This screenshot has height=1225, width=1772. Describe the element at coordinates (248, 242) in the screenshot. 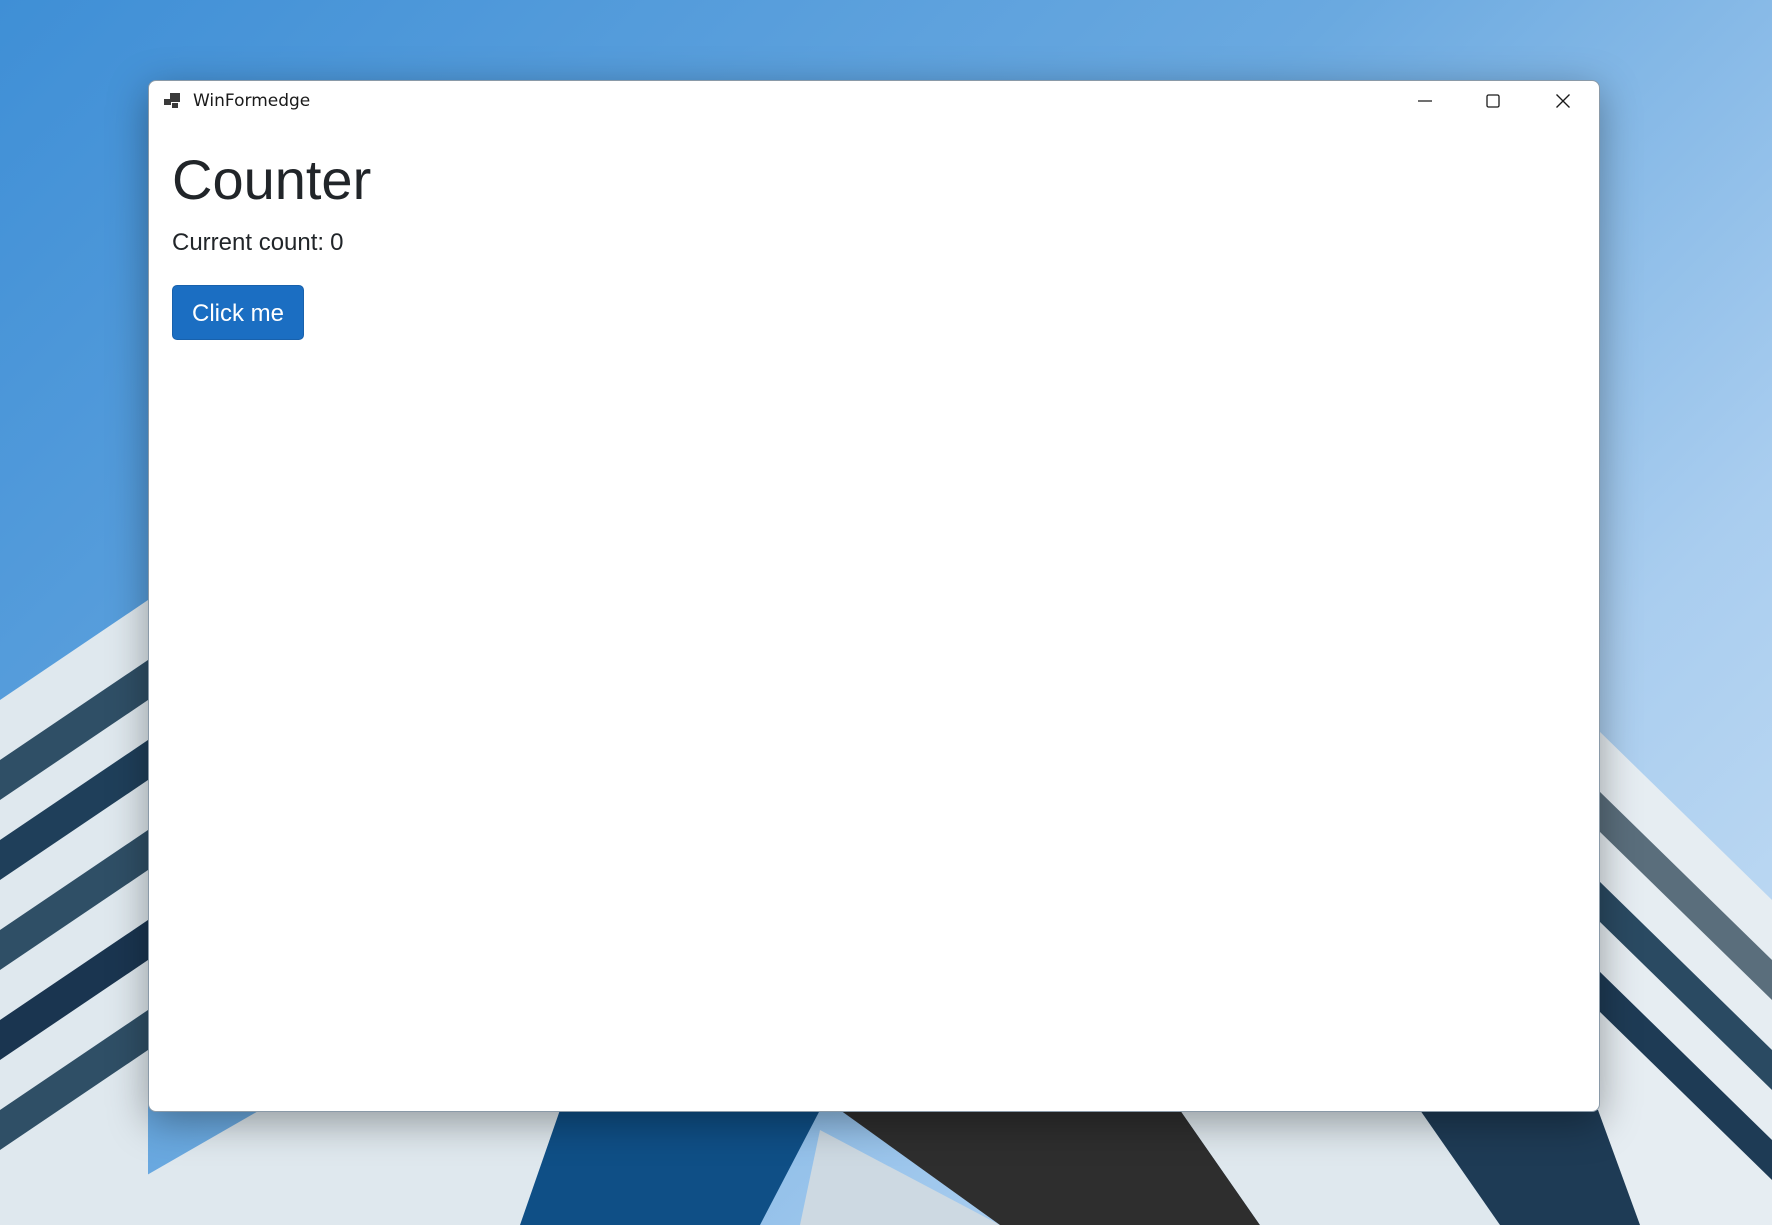

I see `count-label: Current count:` at that location.